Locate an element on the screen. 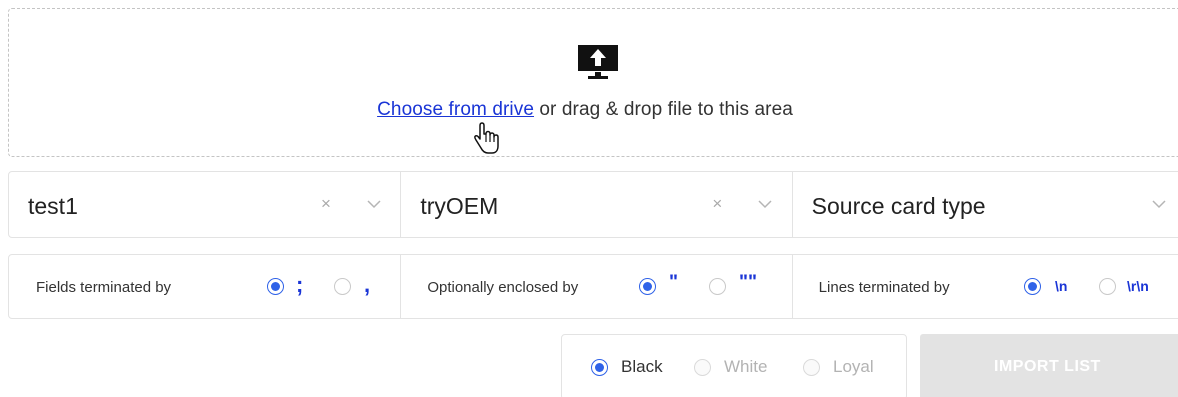 This screenshot has height=397, width=1178. hand-pointer-icon is located at coordinates (486, 138).